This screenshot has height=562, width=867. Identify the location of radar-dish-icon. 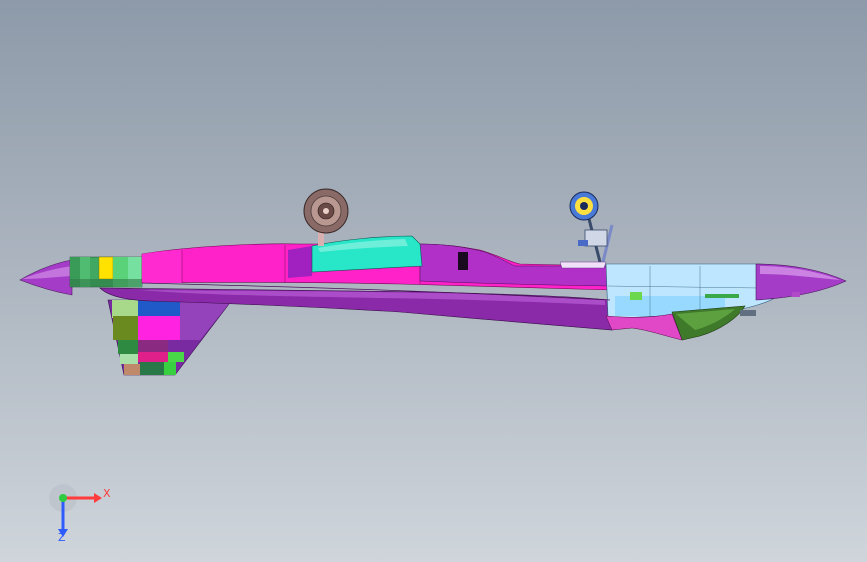
(326, 217).